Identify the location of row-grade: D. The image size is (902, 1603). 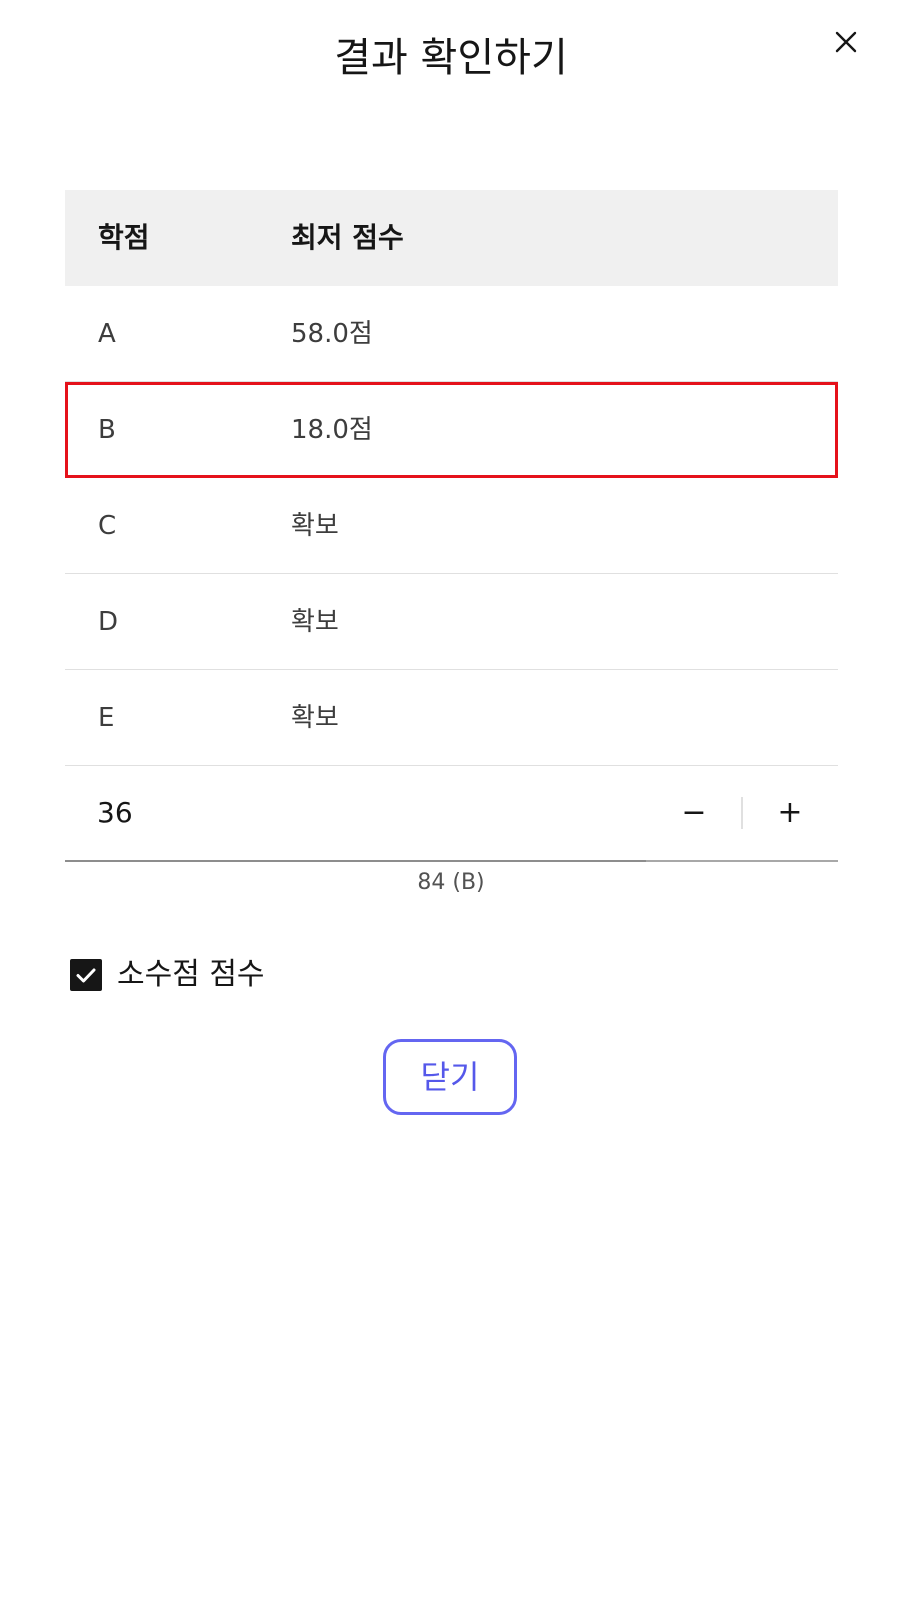
(108, 622).